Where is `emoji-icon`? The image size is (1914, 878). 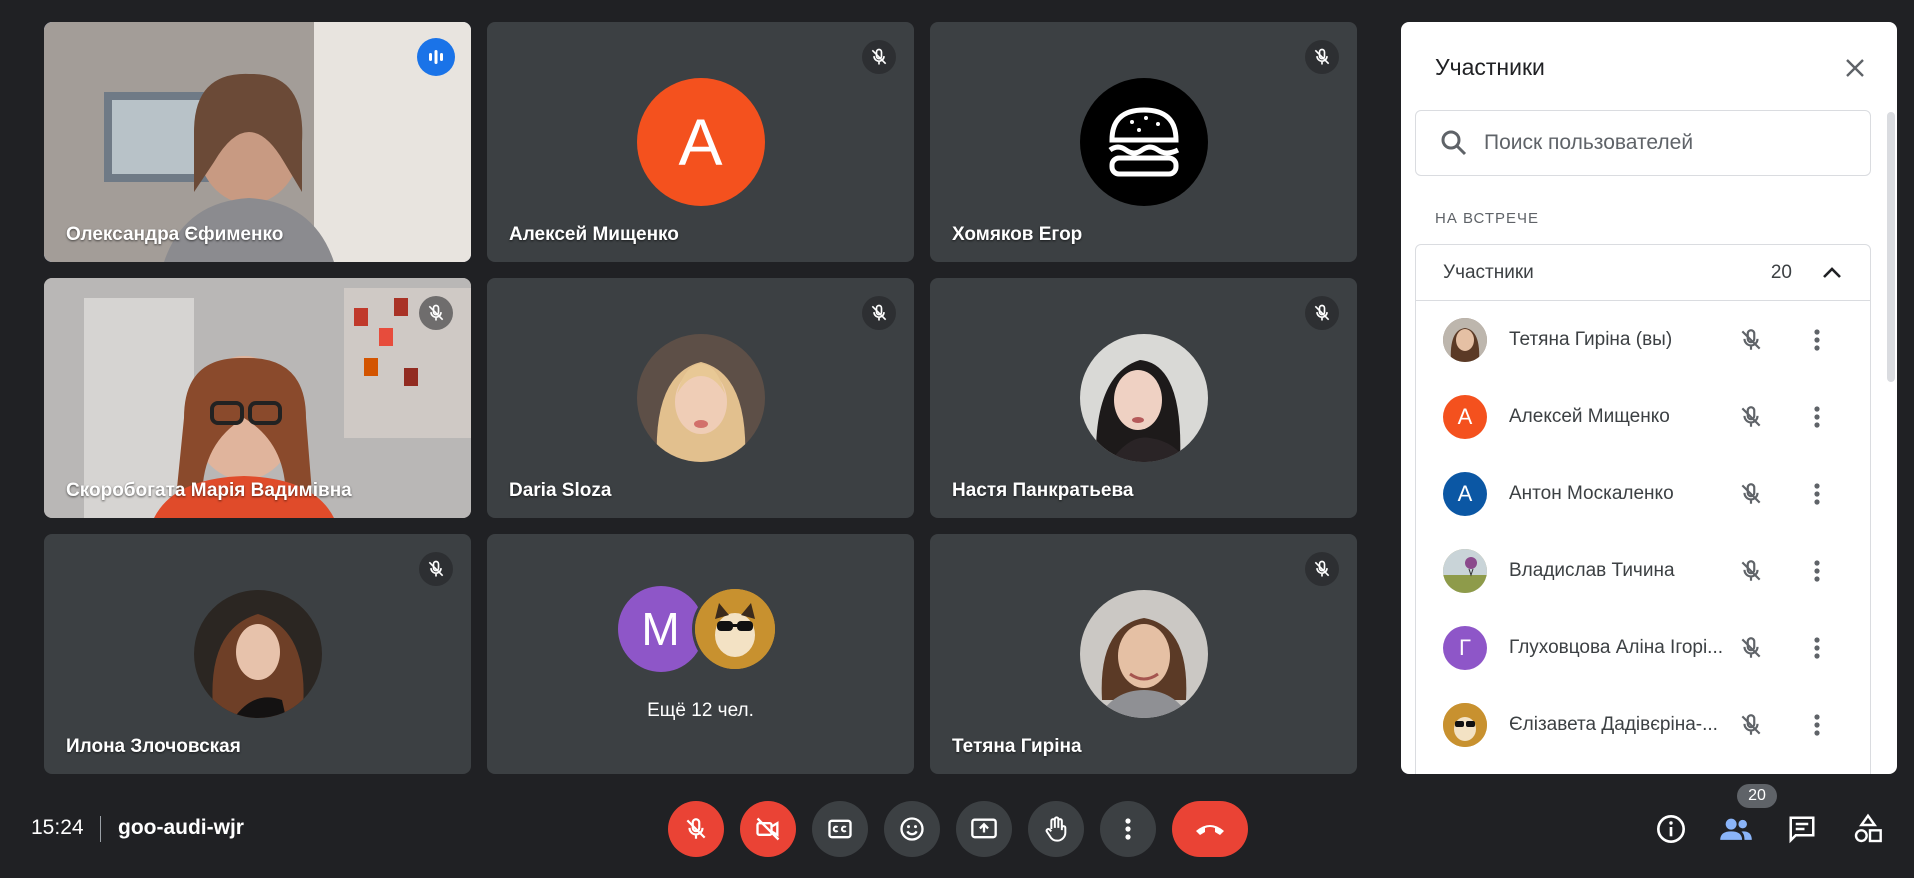 emoji-icon is located at coordinates (912, 829).